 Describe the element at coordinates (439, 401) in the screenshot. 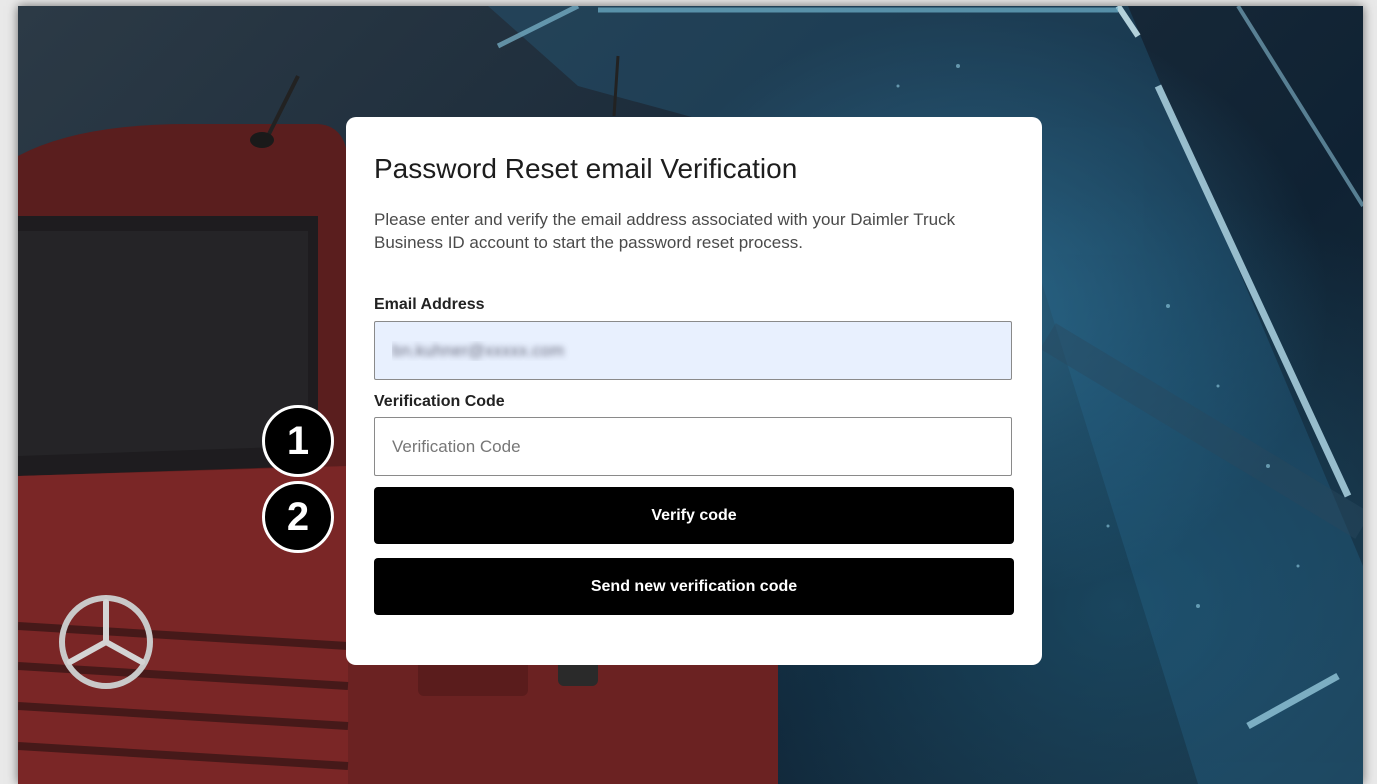

I see `verification-code-label: Verification Code` at that location.